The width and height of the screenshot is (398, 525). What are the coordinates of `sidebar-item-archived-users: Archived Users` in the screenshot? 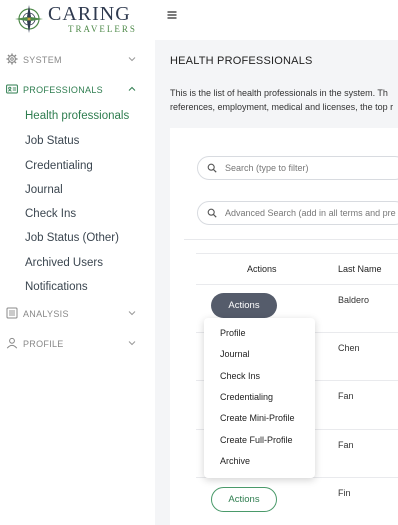 It's located at (64, 263).